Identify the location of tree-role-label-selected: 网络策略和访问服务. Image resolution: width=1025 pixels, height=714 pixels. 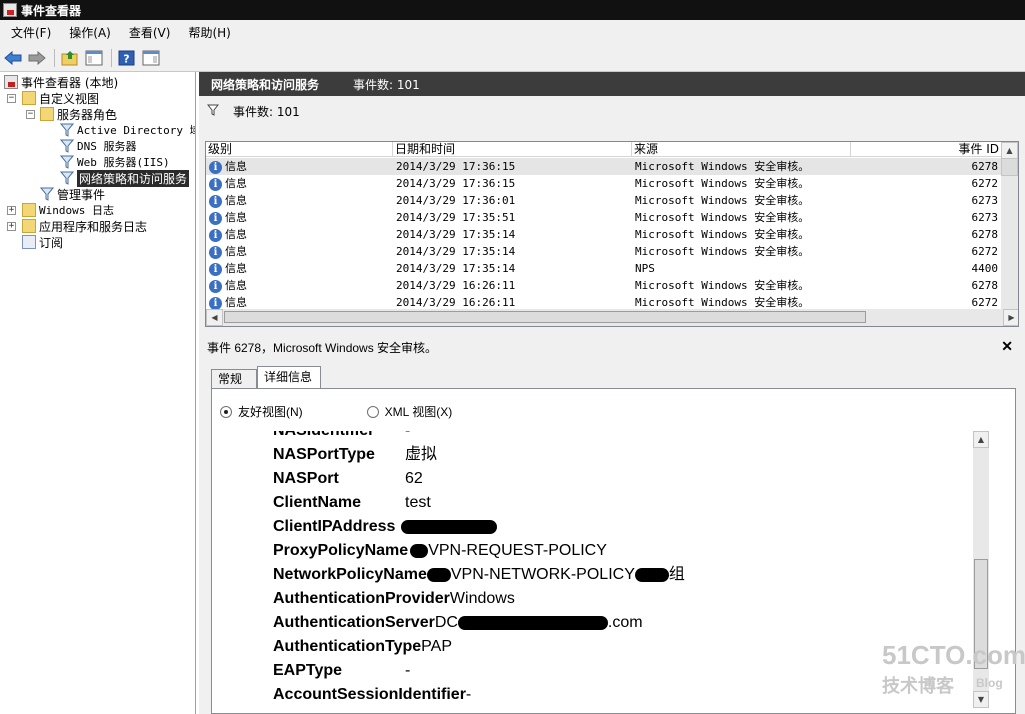
(133, 178).